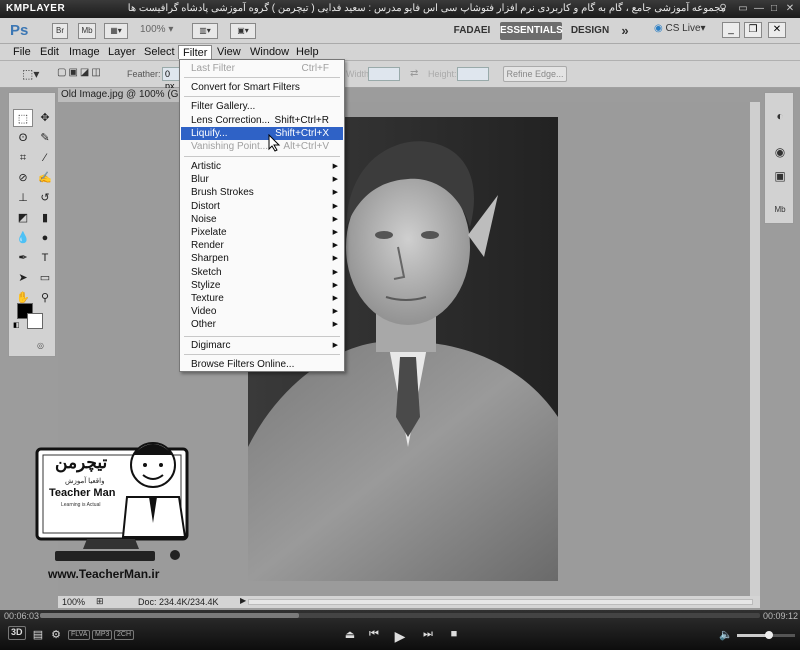 This screenshot has width=800, height=650. I want to click on seek-bar-fill, so click(170, 615).